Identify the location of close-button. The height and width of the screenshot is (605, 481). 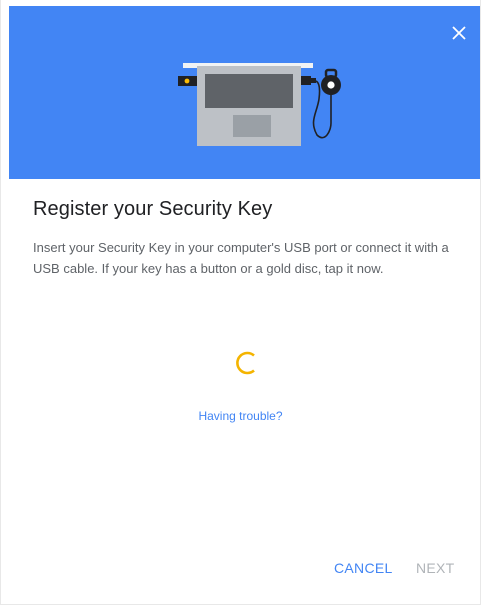
(459, 33).